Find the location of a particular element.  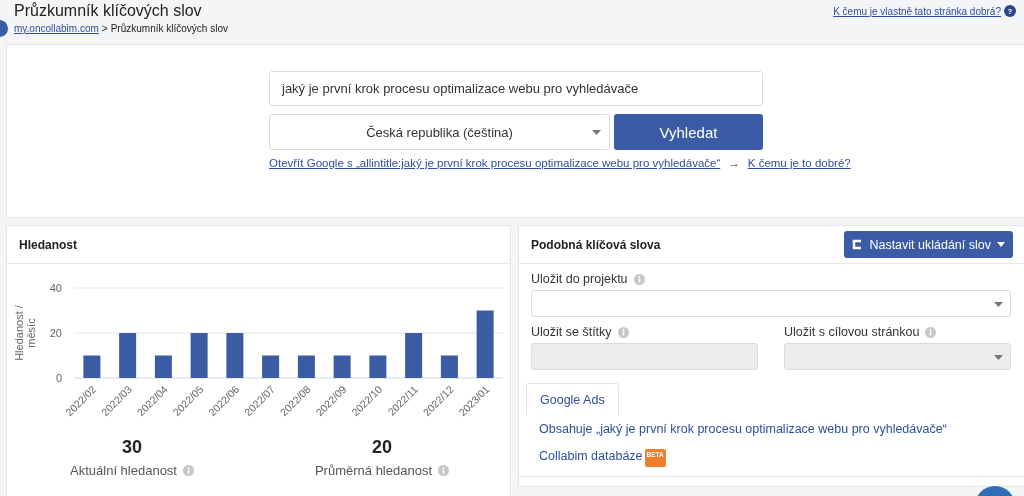

settings-button: Nastavit ukládání slov is located at coordinates (928, 244).